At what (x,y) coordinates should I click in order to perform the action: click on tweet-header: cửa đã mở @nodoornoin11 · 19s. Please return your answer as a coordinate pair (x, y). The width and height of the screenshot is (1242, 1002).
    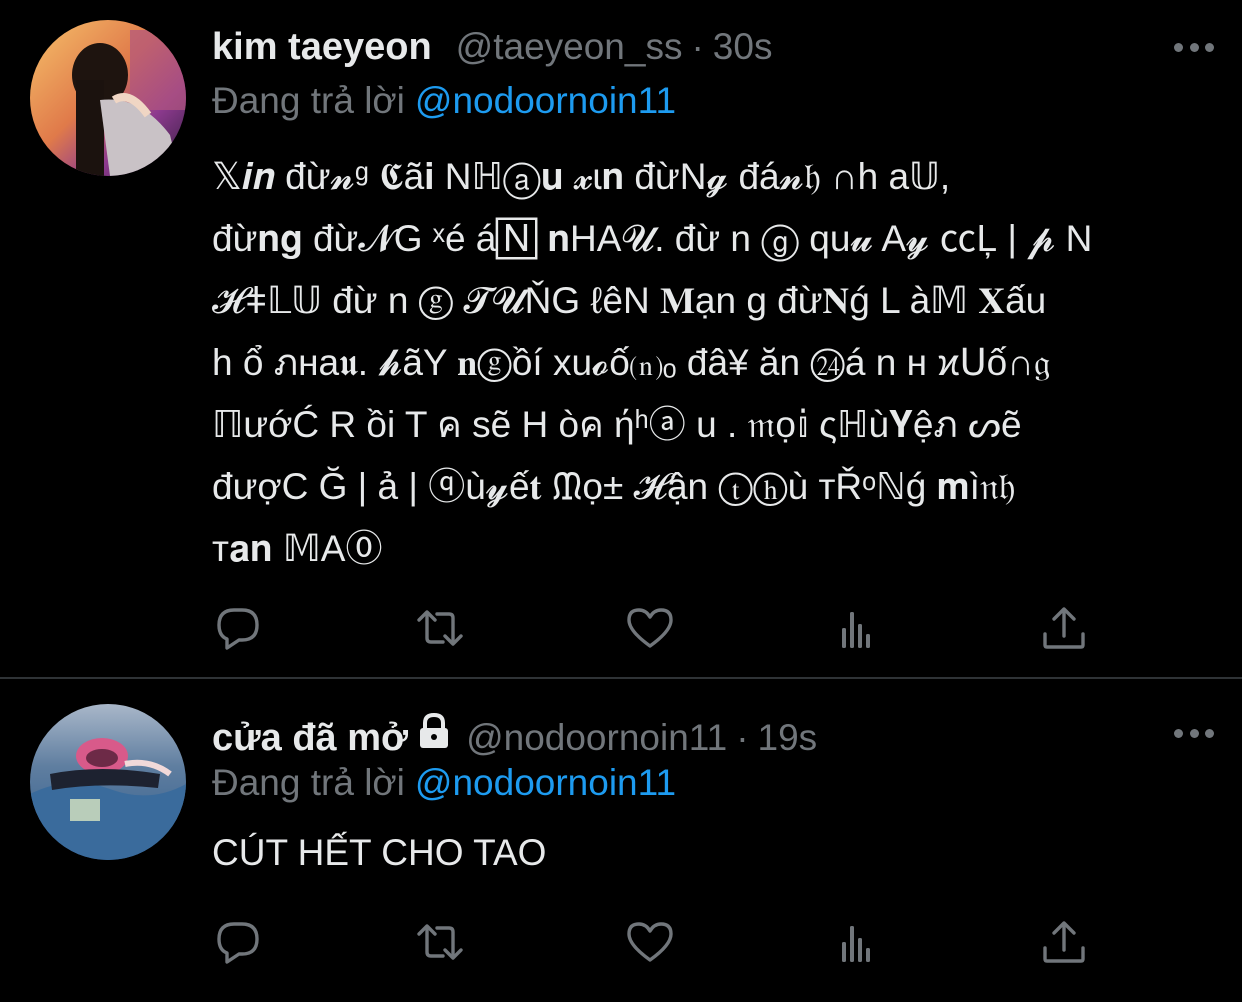
    Looking at the image, I should click on (515, 736).